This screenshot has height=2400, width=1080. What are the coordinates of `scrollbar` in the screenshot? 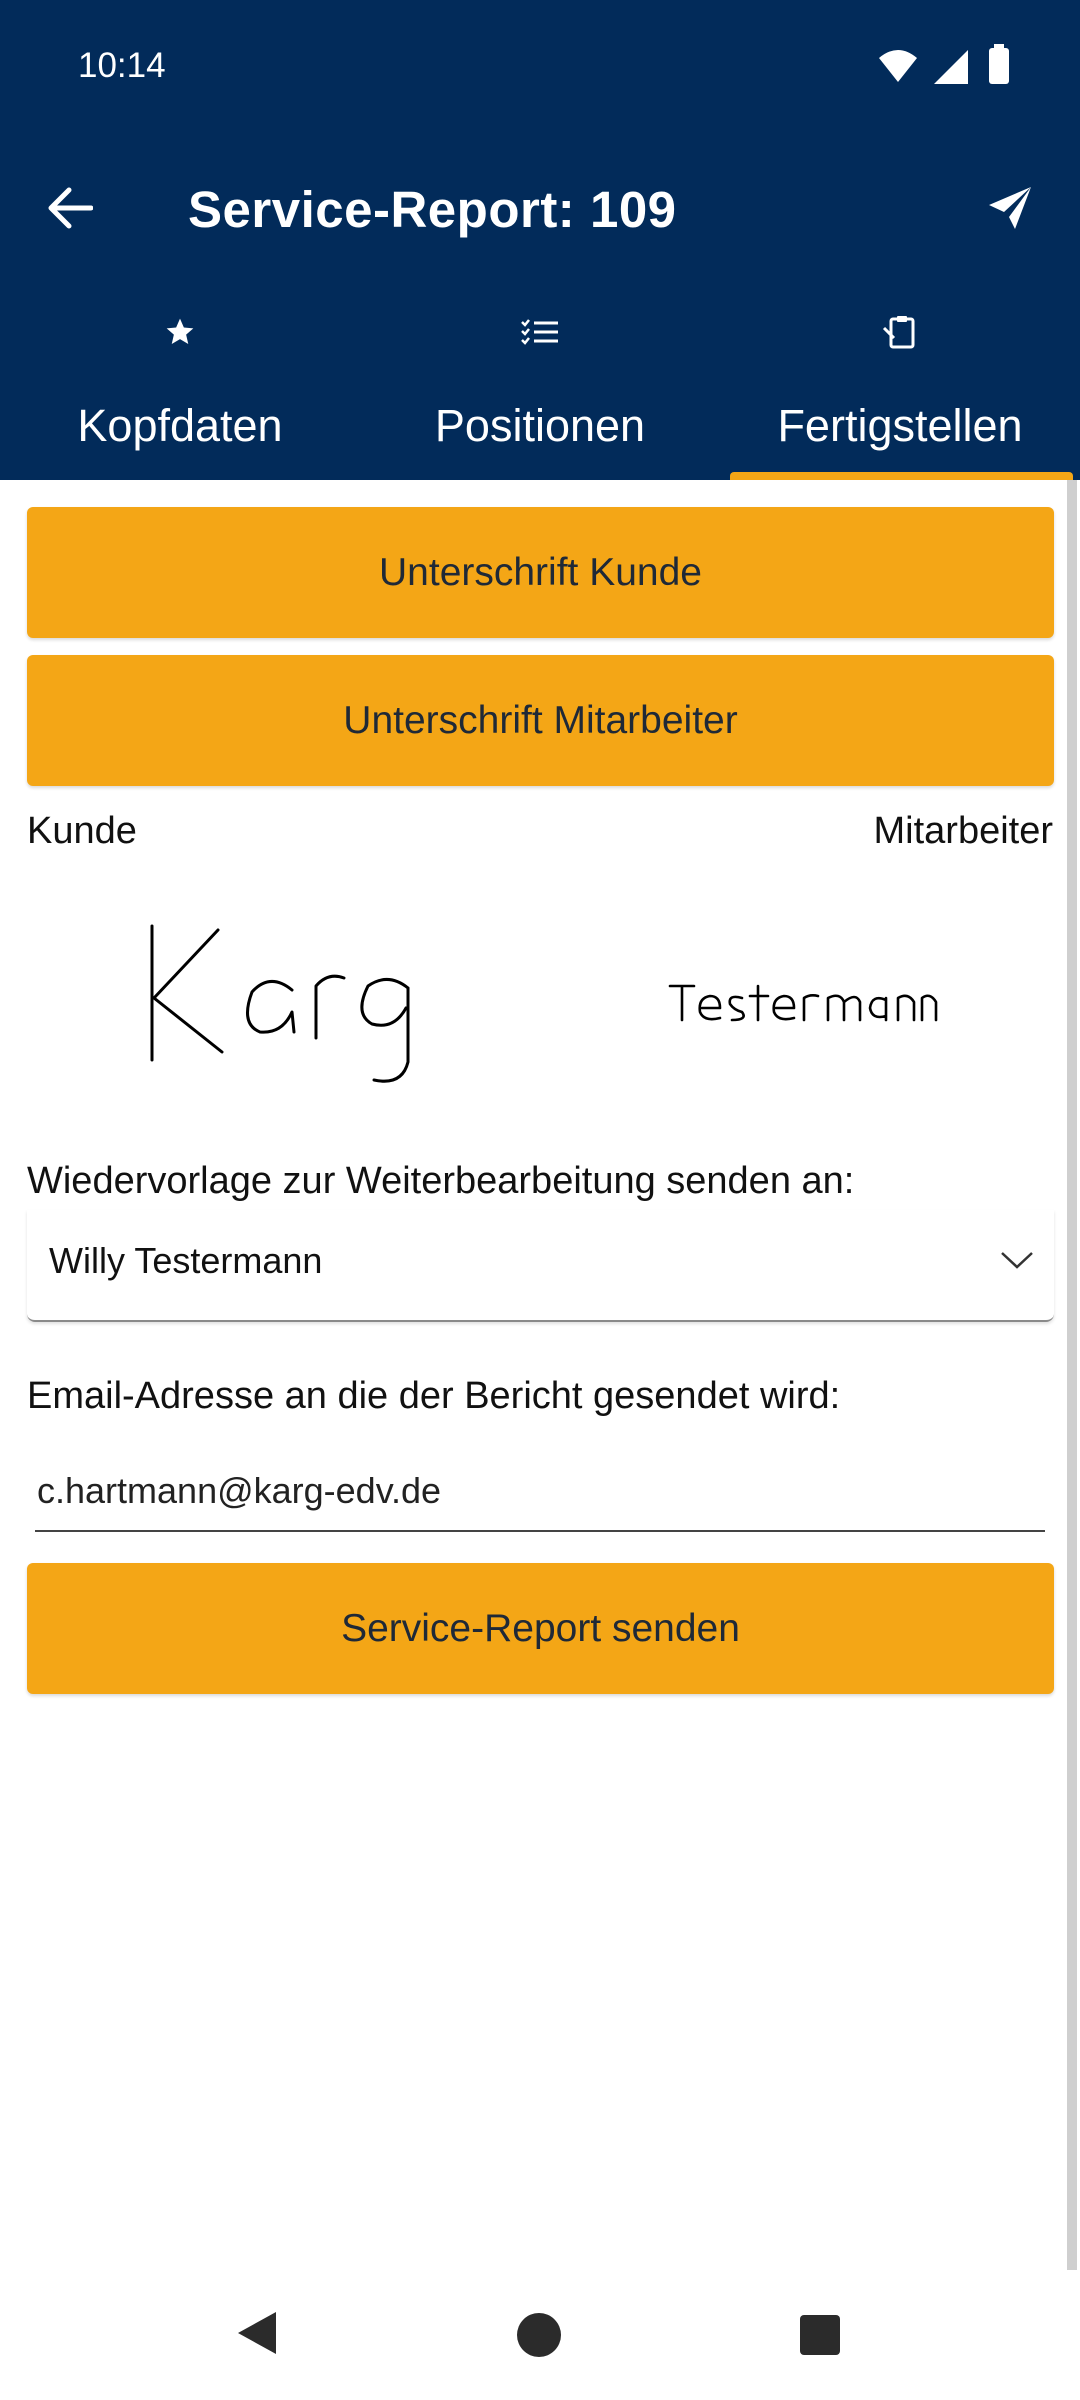 It's located at (1072, 1375).